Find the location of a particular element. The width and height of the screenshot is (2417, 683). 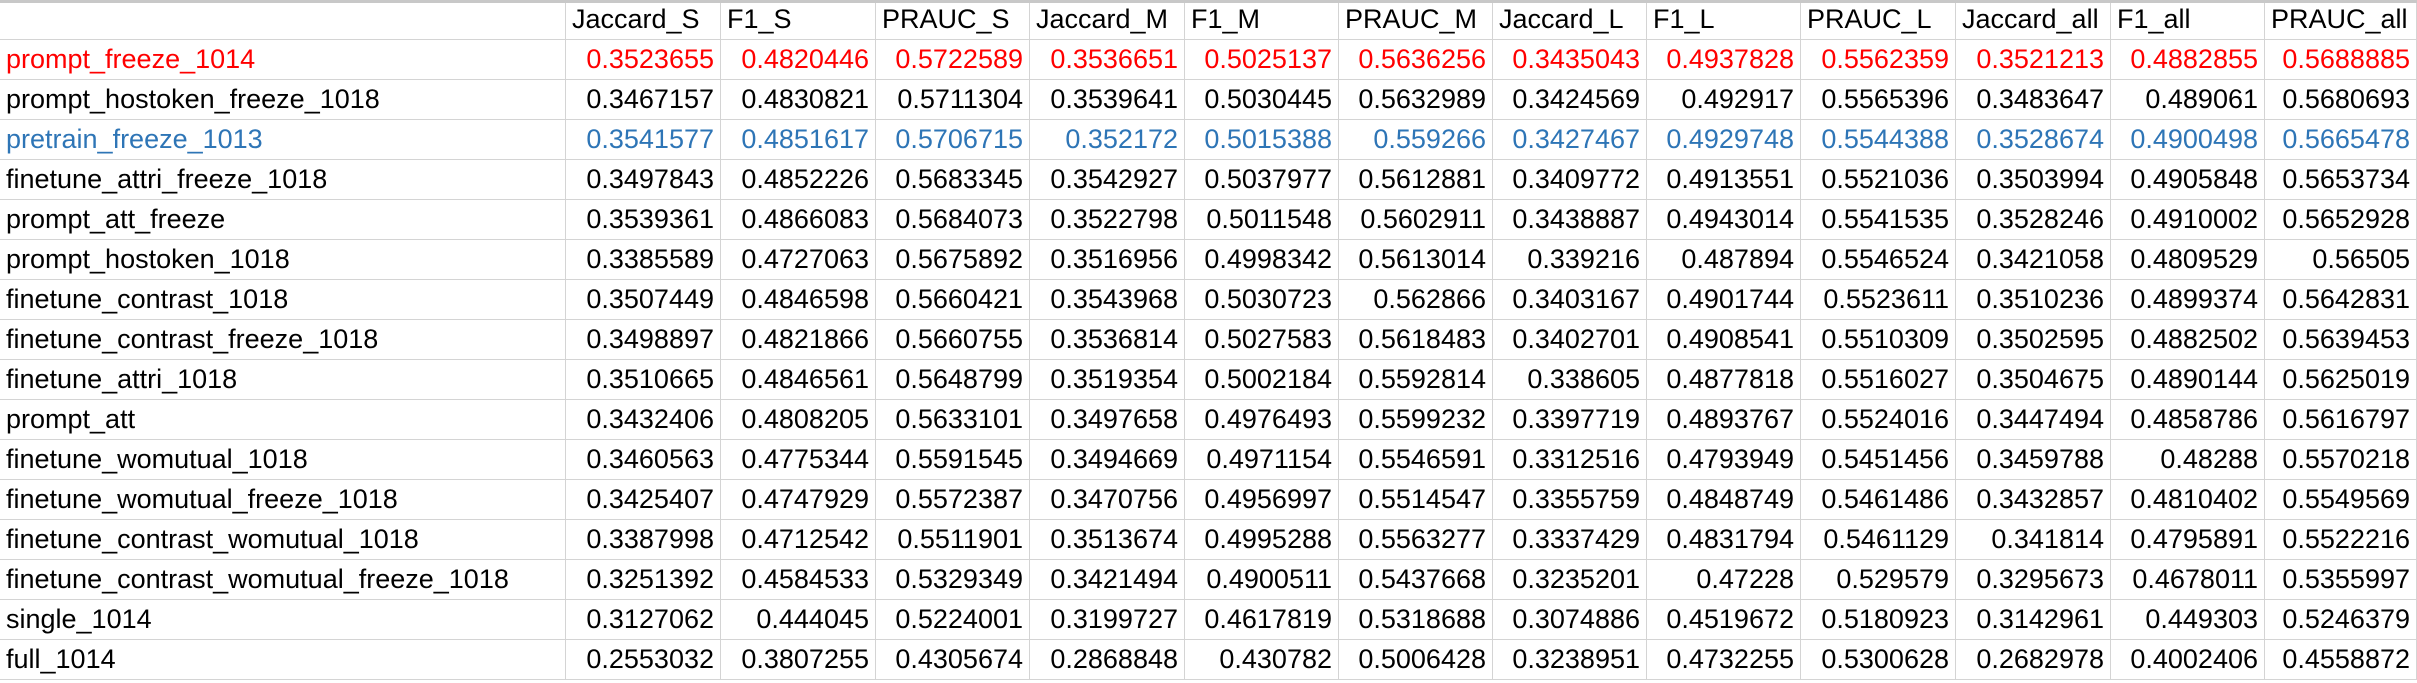

value-cell: 0.5660755 is located at coordinates (953, 340).